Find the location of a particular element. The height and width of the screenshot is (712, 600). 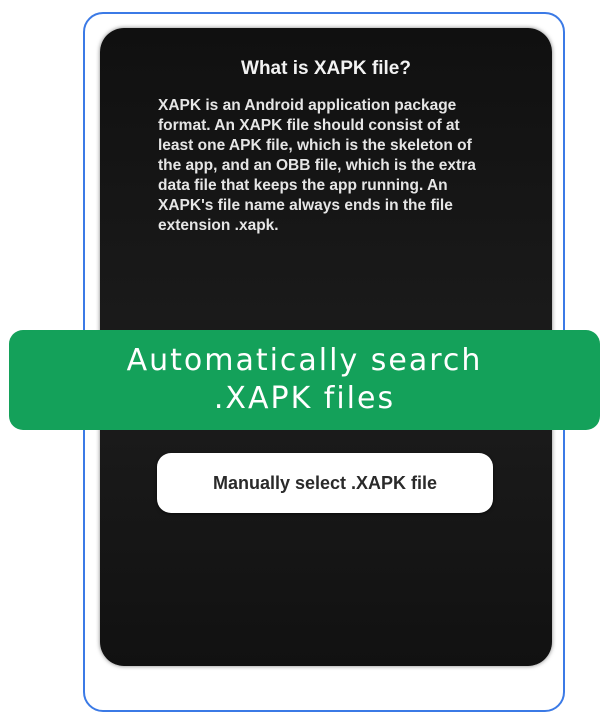

manual-select-button: Manually select .XAPK file is located at coordinates (325, 483).